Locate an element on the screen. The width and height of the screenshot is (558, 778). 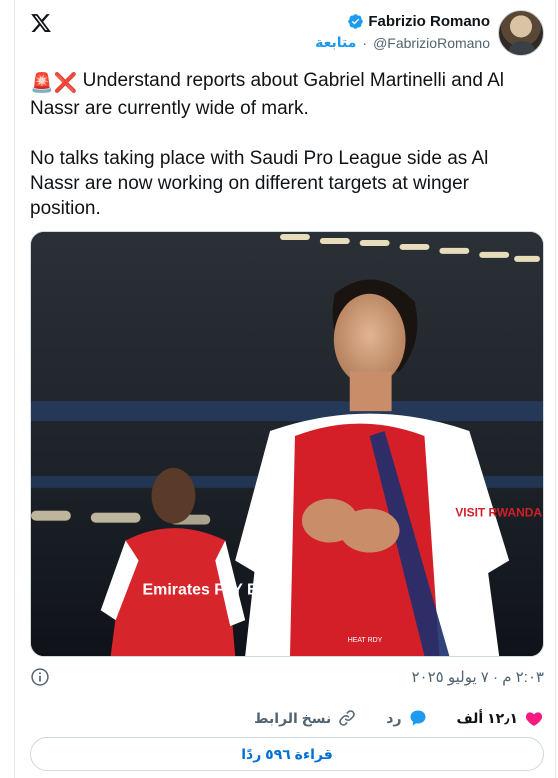
timestamp: ٢:٠٣ م · ٧ يوليو ٢٠٢٥ is located at coordinates (477, 677).